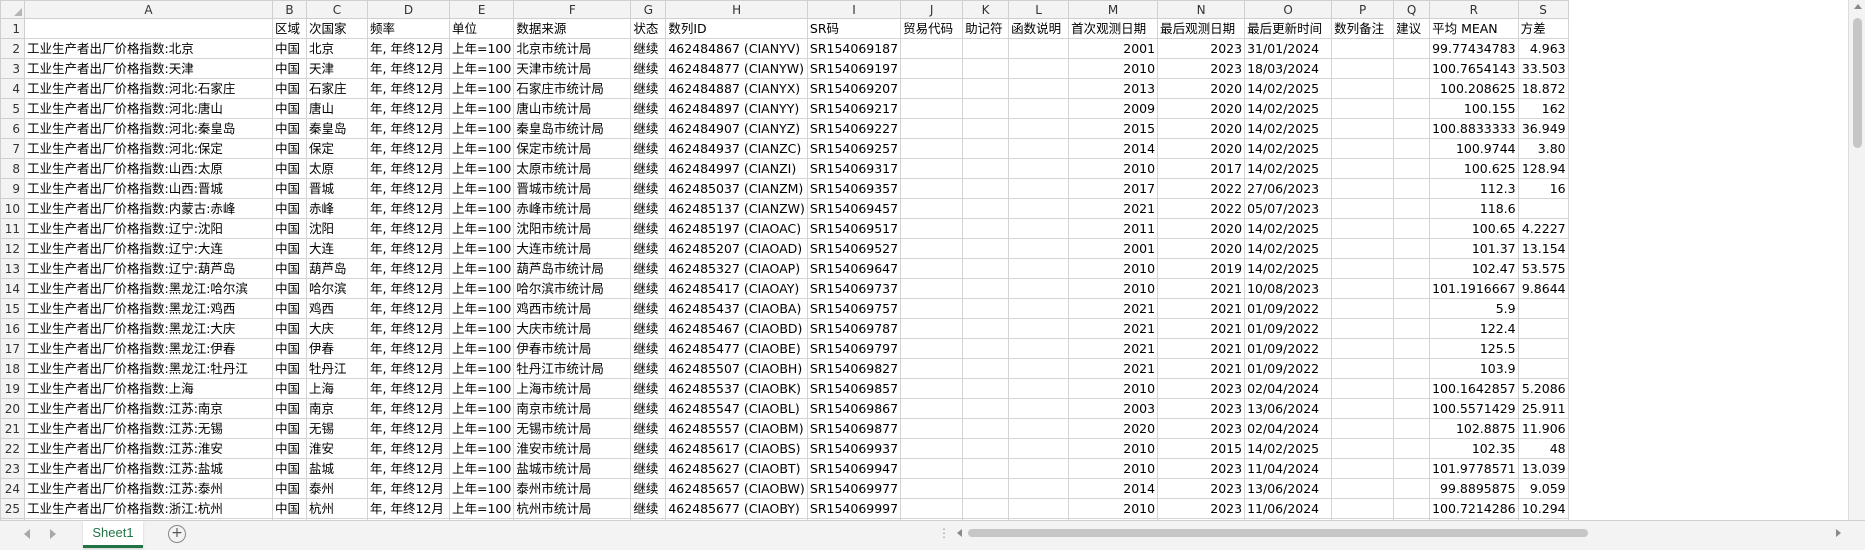 The image size is (1865, 550). I want to click on cell-p22, so click(1363, 448).